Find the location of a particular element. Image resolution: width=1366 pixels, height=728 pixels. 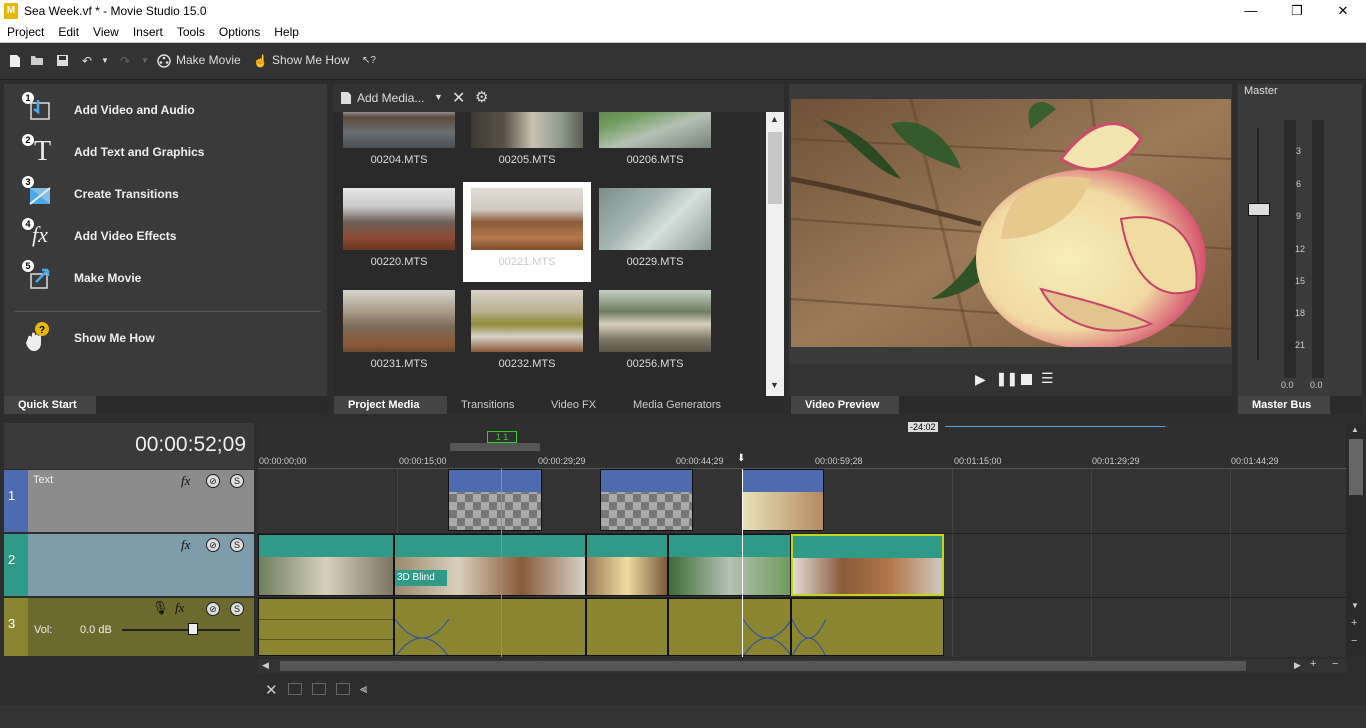

make-movie-icon is located at coordinates (164, 61).